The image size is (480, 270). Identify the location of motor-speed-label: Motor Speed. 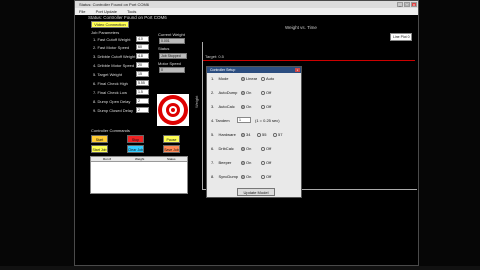
(169, 63).